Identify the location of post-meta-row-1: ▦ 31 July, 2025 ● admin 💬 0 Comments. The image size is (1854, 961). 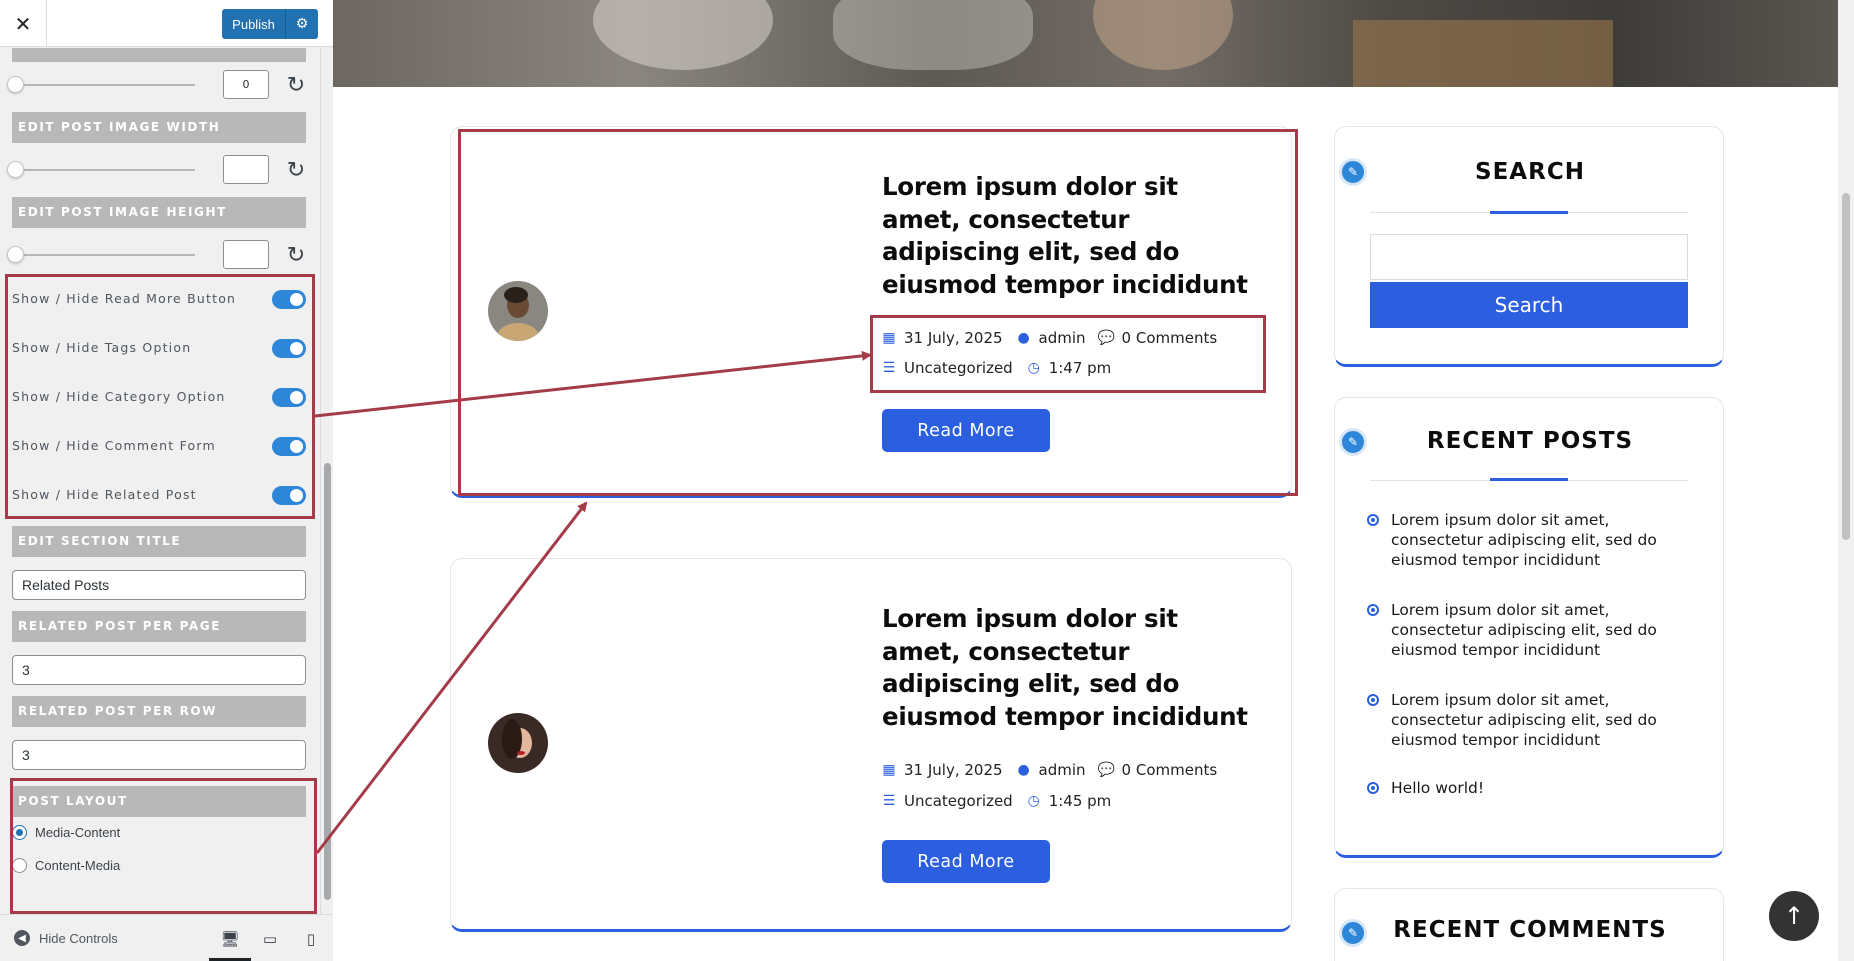
(1056, 770).